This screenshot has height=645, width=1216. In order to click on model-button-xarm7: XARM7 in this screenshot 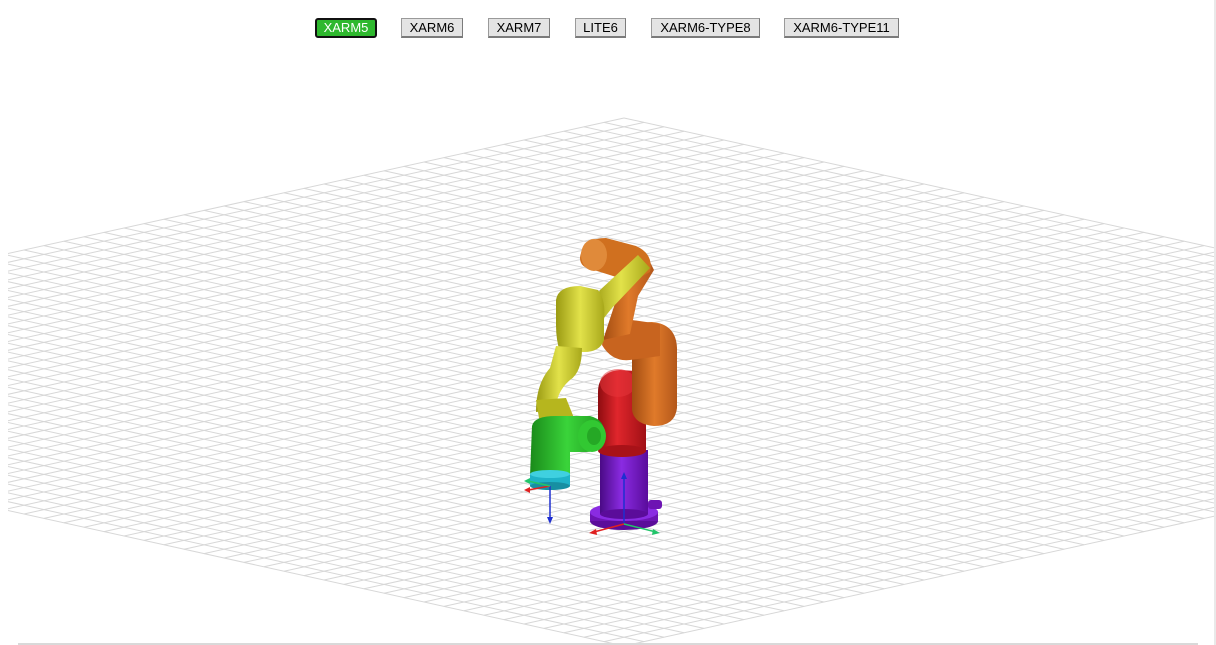, I will do `click(519, 28)`.